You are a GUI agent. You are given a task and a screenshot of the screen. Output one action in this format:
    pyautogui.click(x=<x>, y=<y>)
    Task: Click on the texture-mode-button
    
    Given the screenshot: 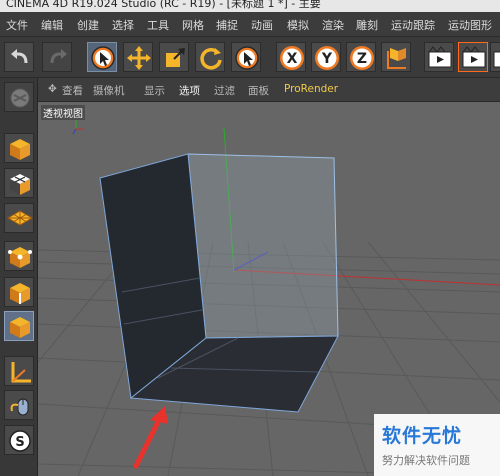 What is the action you would take?
    pyautogui.click(x=19, y=183)
    